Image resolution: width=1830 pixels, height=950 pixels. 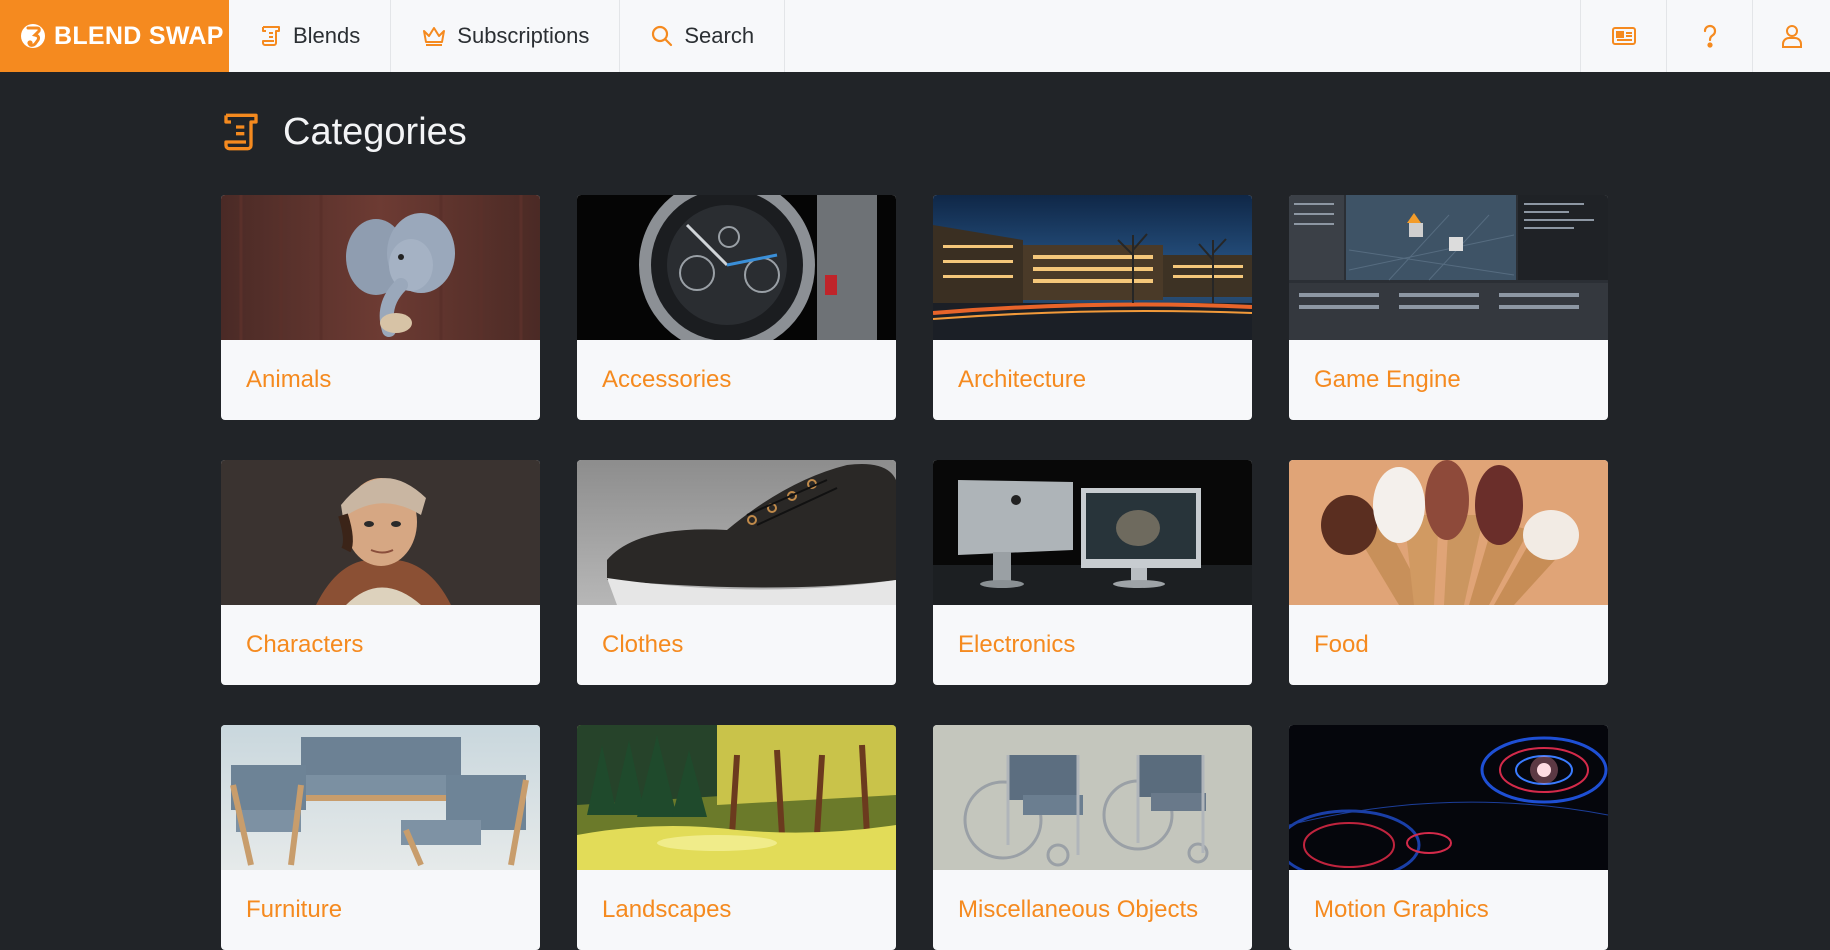 I want to click on category-card-motion-graphics: Motion Graphics, so click(x=1448, y=837).